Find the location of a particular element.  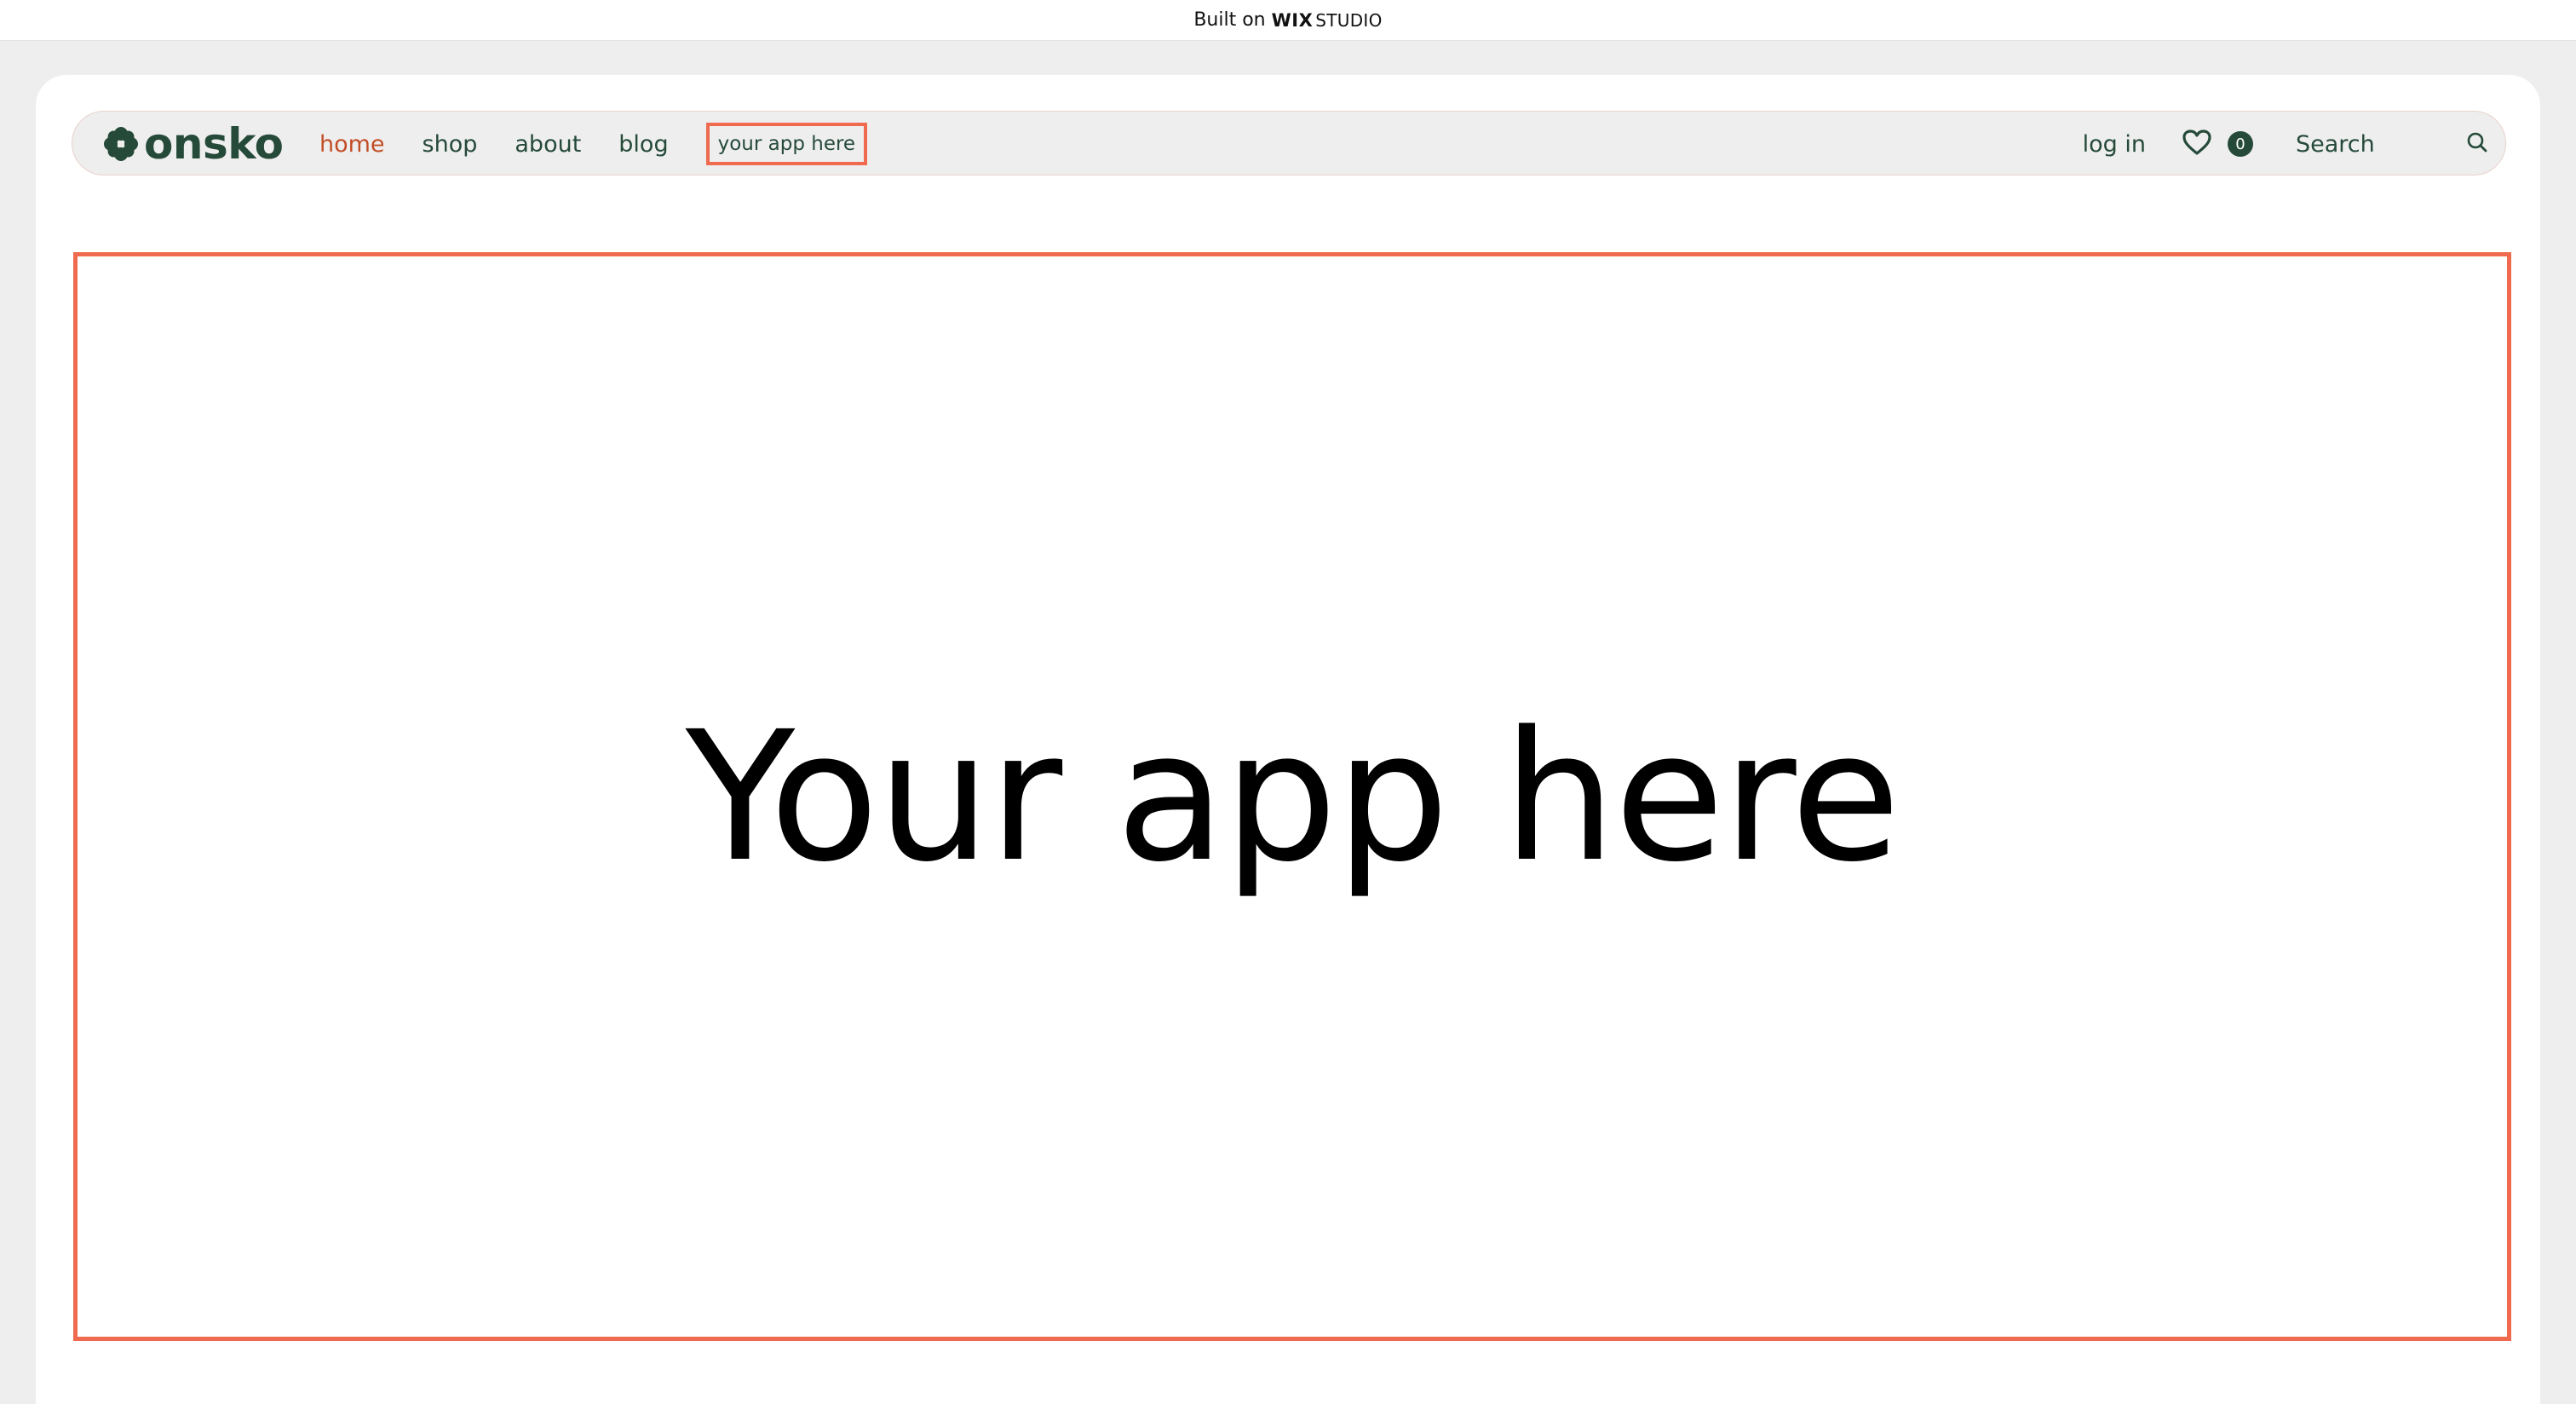

nav-item-about: about is located at coordinates (548, 144).